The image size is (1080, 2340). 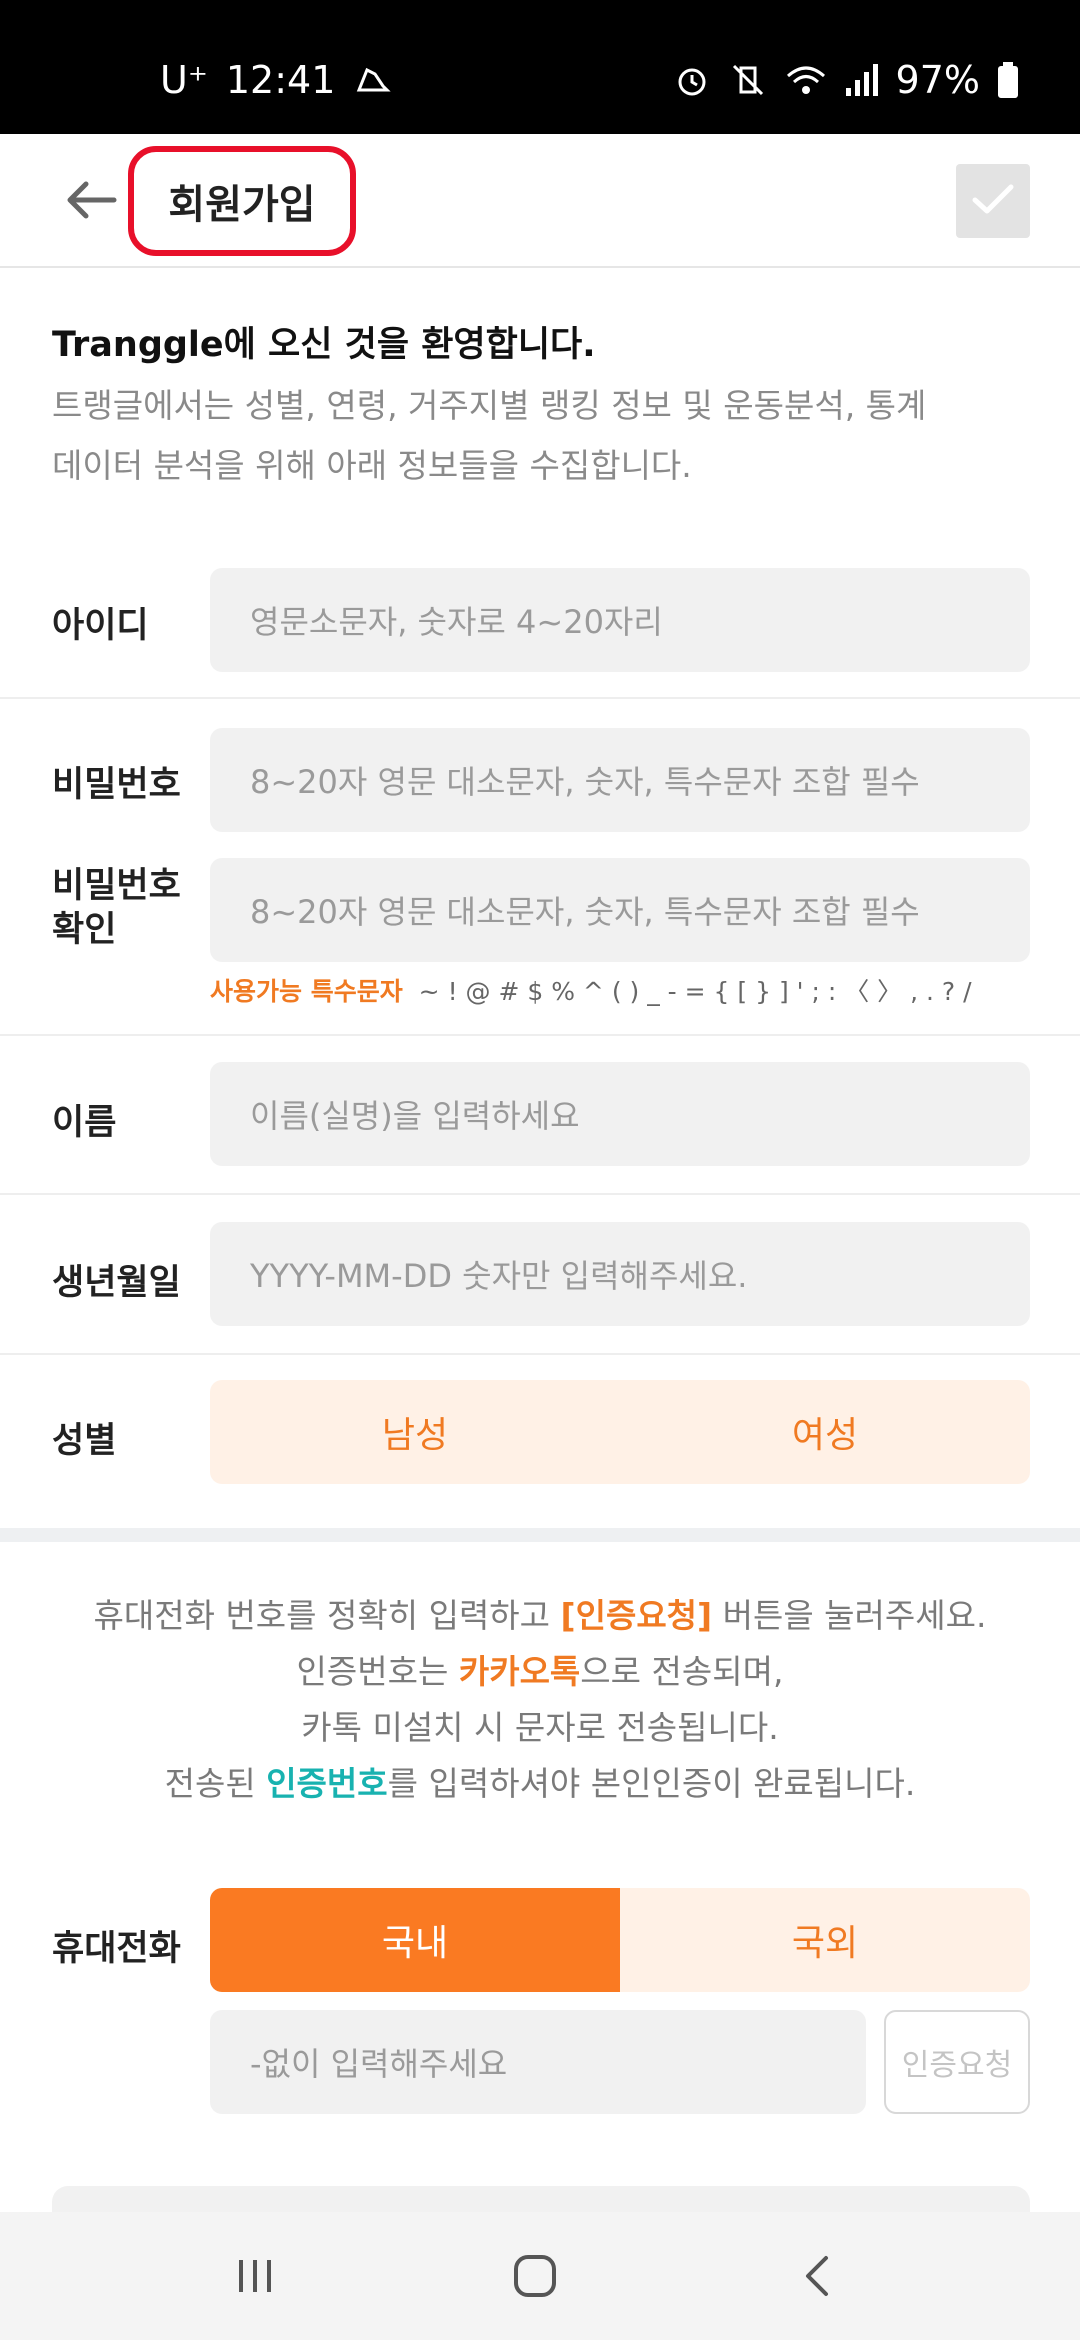 I want to click on status-left: U⁺ 12:41, so click(x=276, y=80).